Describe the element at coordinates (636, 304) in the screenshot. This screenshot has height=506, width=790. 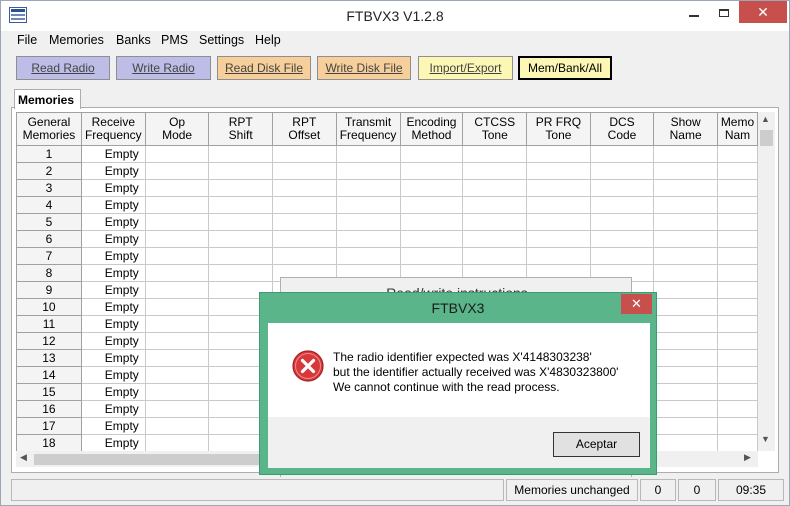
I see `error-dialog-close-button: ✕` at that location.